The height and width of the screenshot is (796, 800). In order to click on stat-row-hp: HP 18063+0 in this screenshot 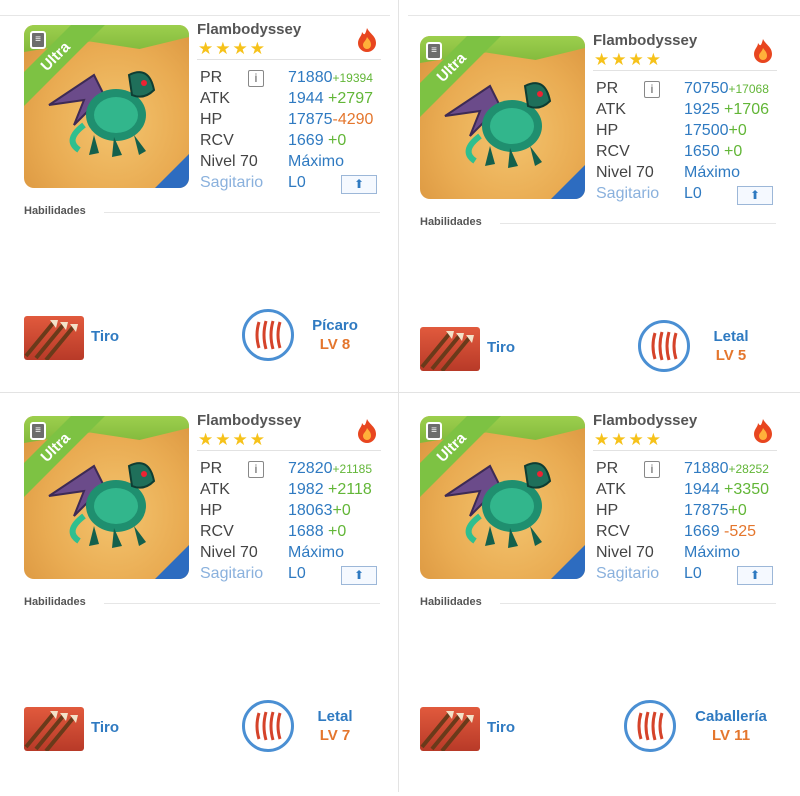, I will do `click(295, 512)`.